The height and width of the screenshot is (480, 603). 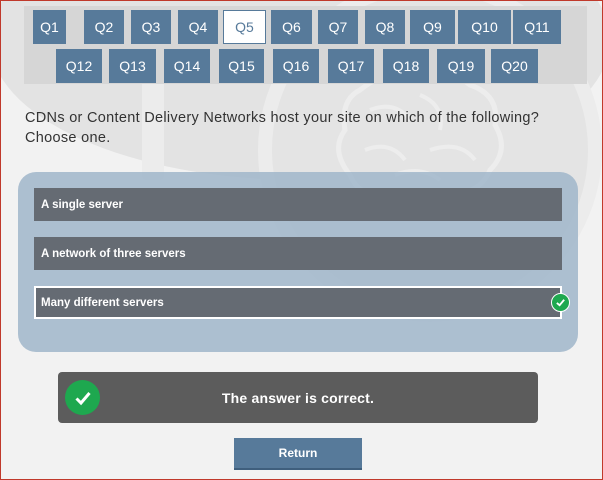 I want to click on question-nav-q16: Q16, so click(x=296, y=66).